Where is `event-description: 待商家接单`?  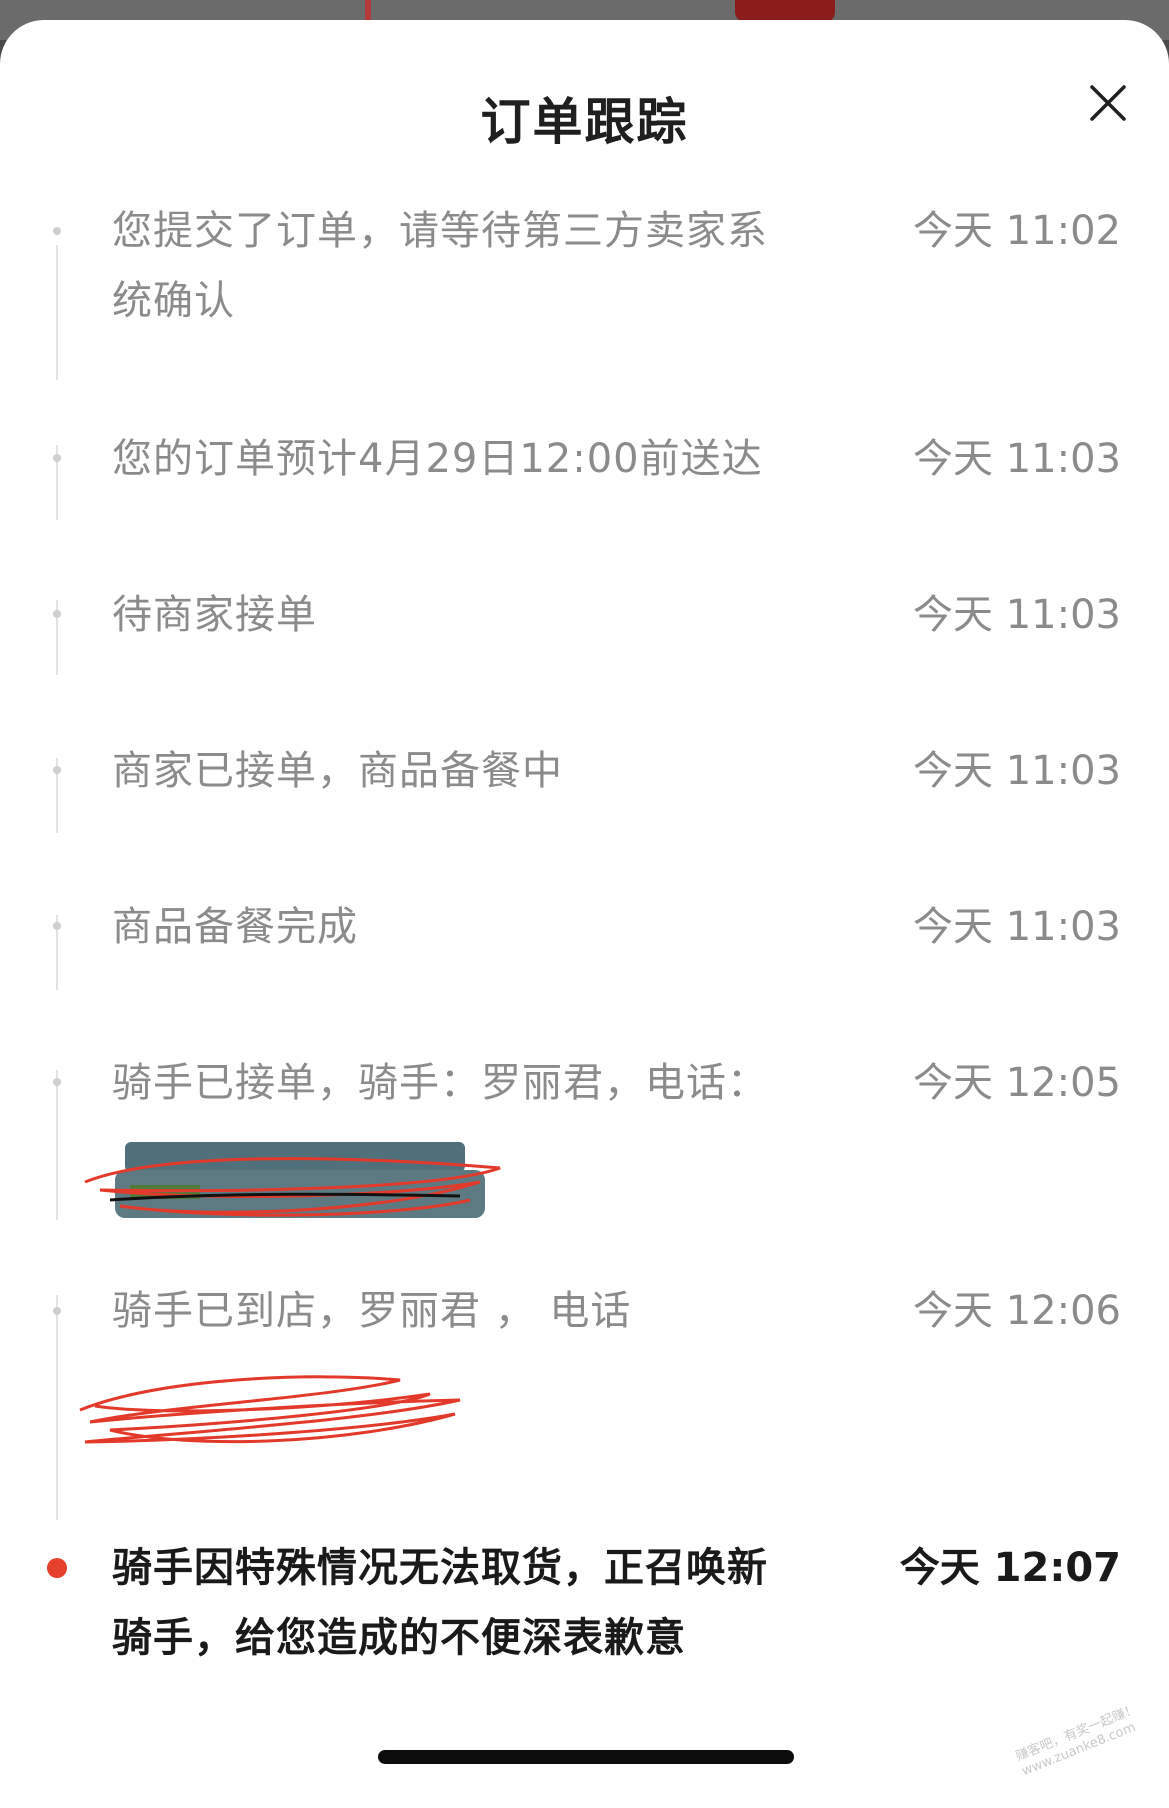
event-description: 待商家接单 is located at coordinates (214, 615).